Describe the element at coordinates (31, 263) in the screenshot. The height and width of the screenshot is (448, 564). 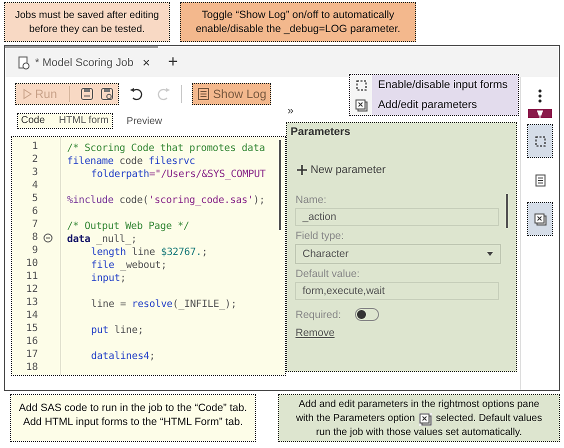
I see `line-number: 10` at that location.